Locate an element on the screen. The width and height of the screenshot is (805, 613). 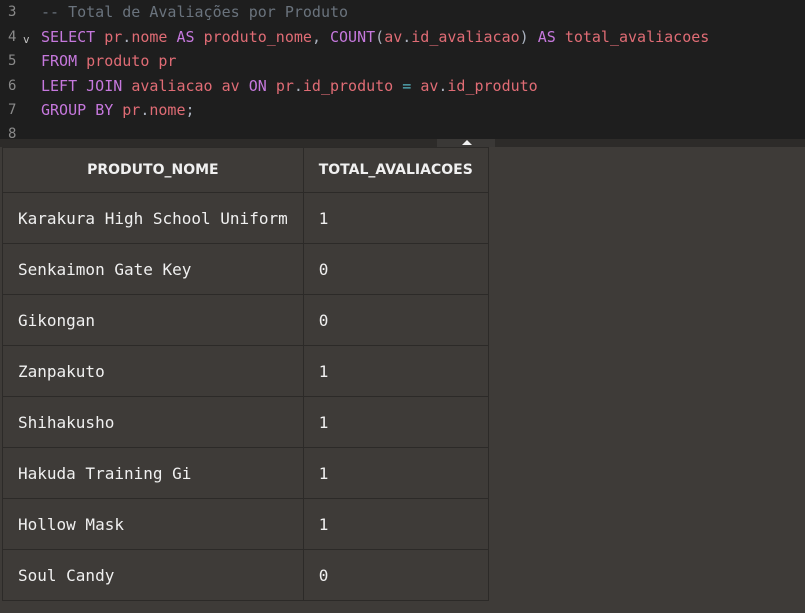
cell-produto-nome: Shihakusho is located at coordinates (153, 422).